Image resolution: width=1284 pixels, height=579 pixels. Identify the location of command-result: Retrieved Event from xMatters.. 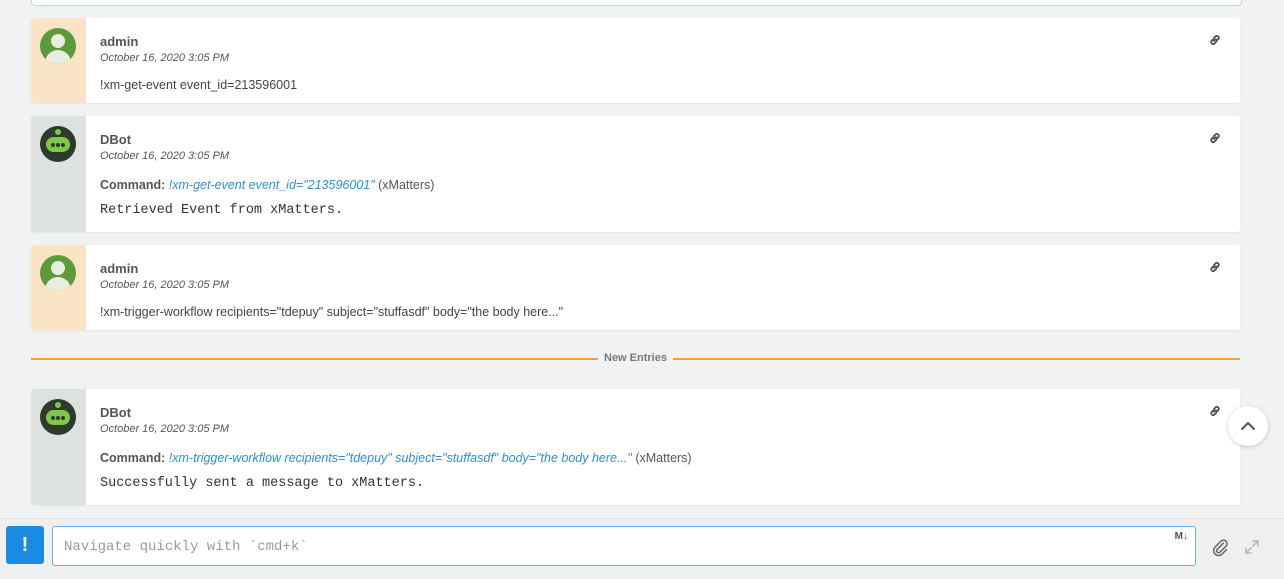
(222, 210).